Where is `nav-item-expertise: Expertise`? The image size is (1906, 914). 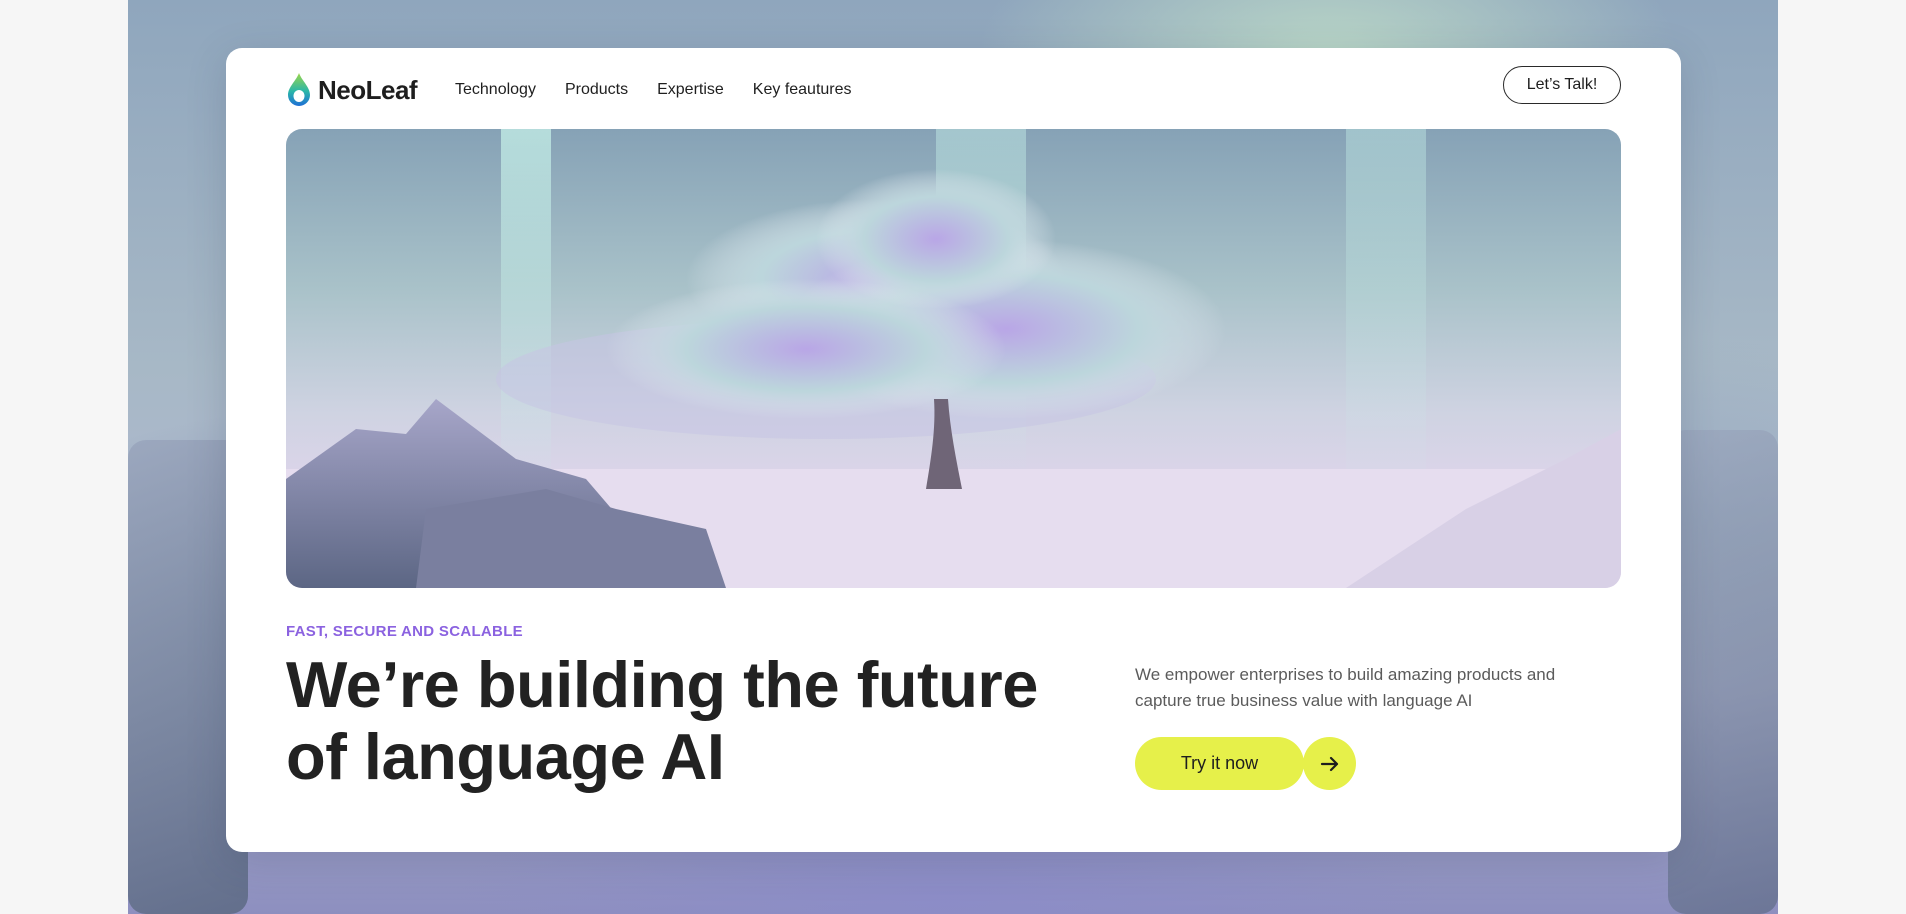 nav-item-expertise: Expertise is located at coordinates (690, 90).